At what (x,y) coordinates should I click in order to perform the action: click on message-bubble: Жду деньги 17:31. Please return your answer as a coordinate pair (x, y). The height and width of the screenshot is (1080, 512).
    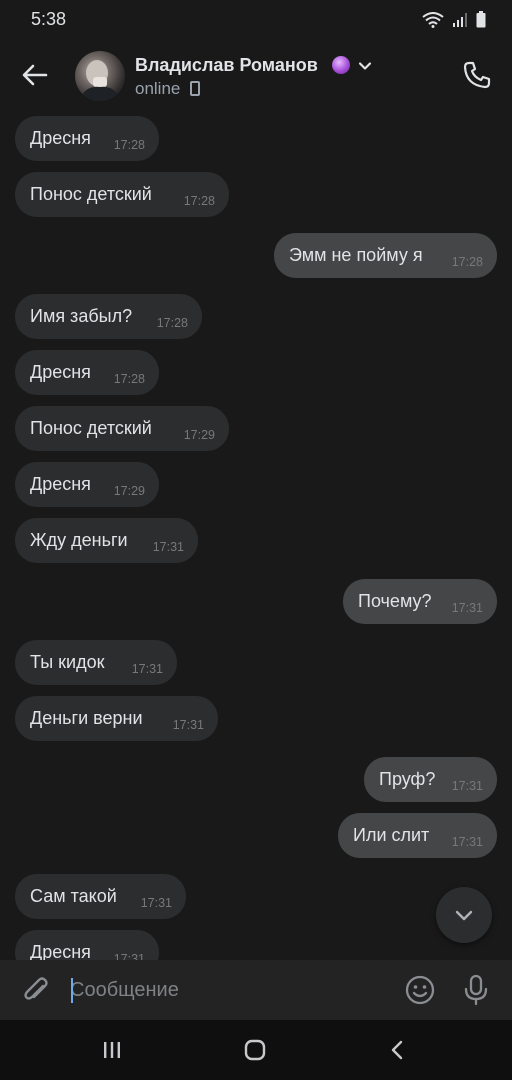
    Looking at the image, I should click on (106, 540).